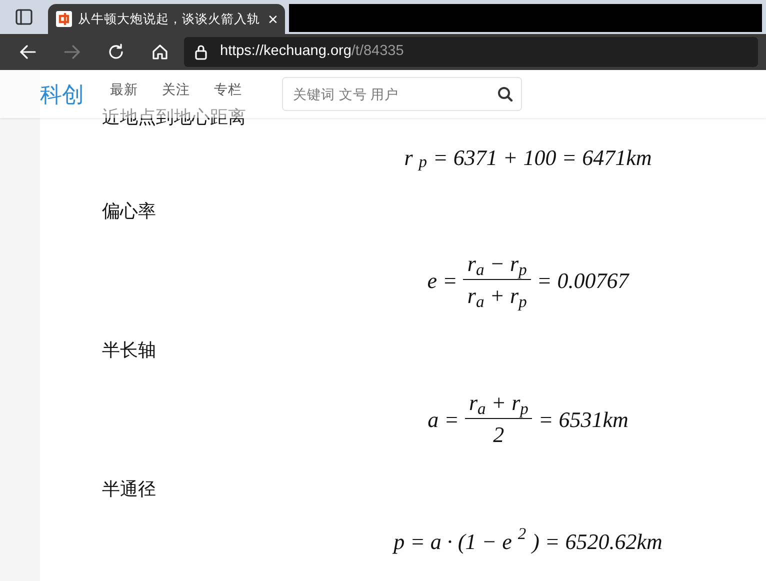  Describe the element at coordinates (176, 90) in the screenshot. I see `nav-link: 关注` at that location.